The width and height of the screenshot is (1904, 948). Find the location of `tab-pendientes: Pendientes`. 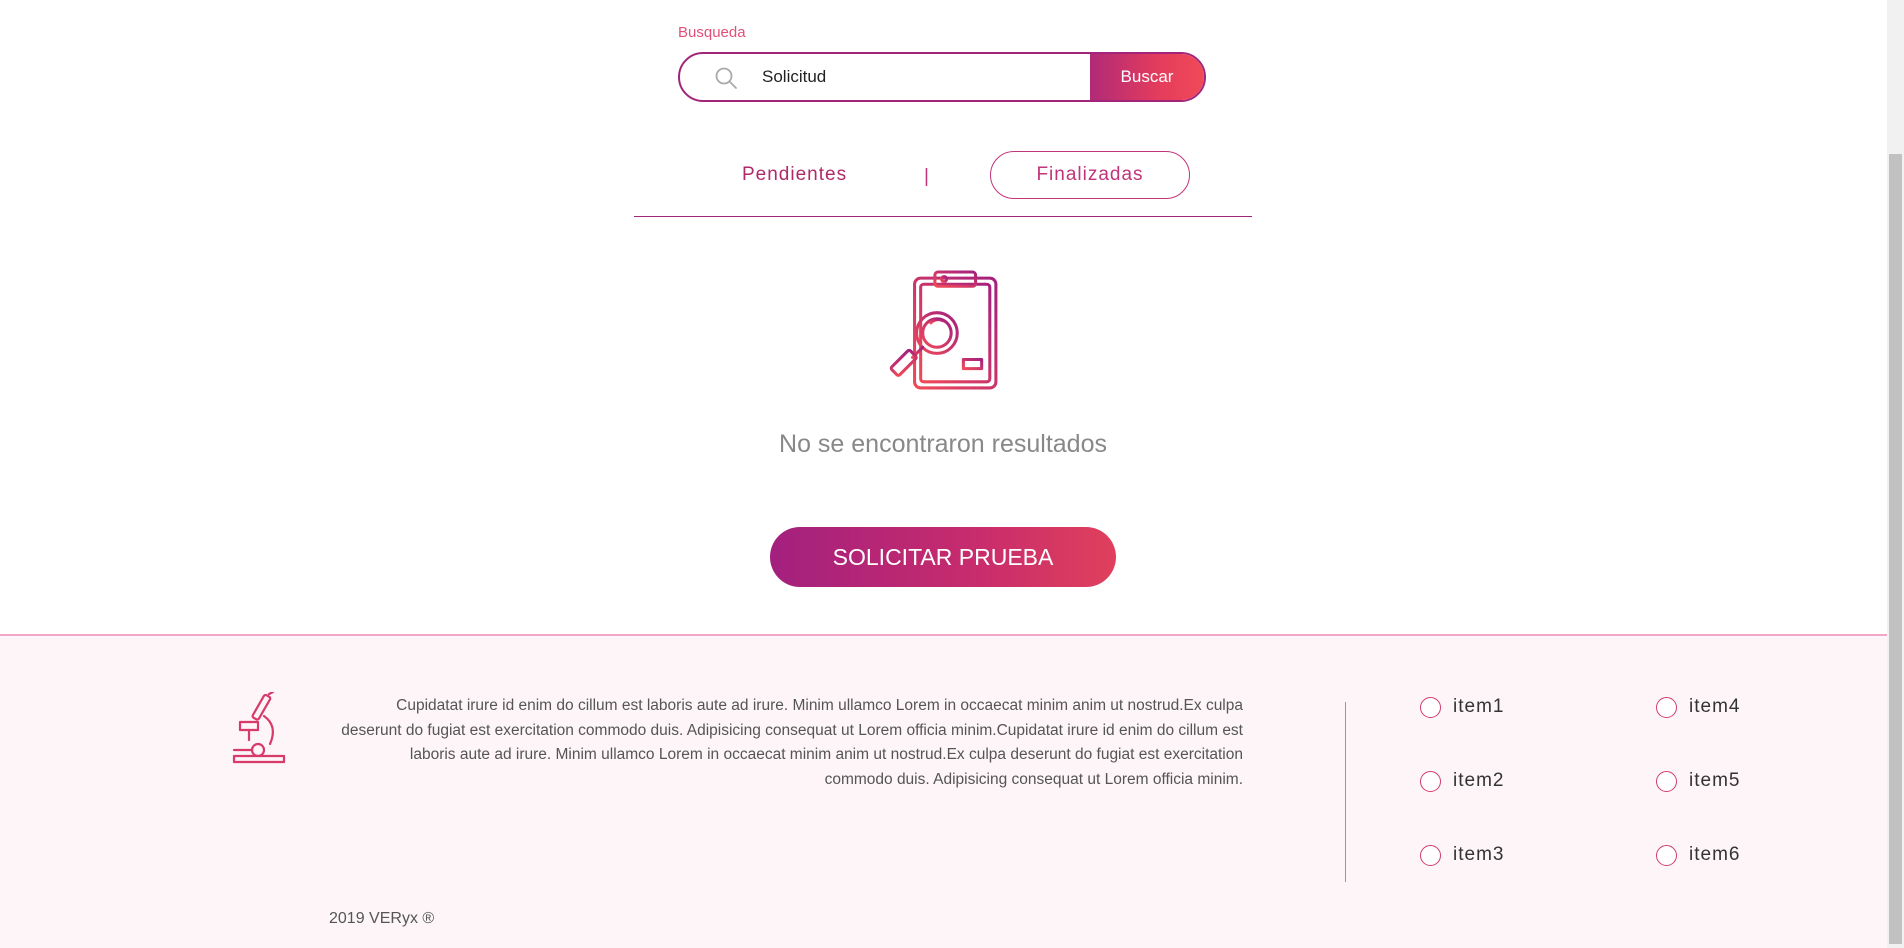

tab-pendientes: Pendientes is located at coordinates (794, 175).